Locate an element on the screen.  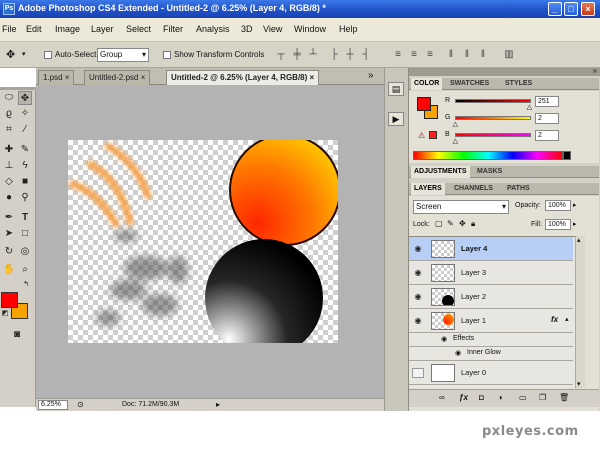
add-mask-icon: ◘ is located at coordinates (481, 397).